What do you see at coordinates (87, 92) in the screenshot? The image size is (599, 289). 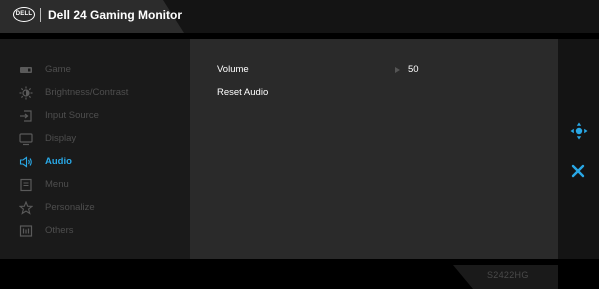 I see `menu-item-label: Brightness/Contrast` at bounding box center [87, 92].